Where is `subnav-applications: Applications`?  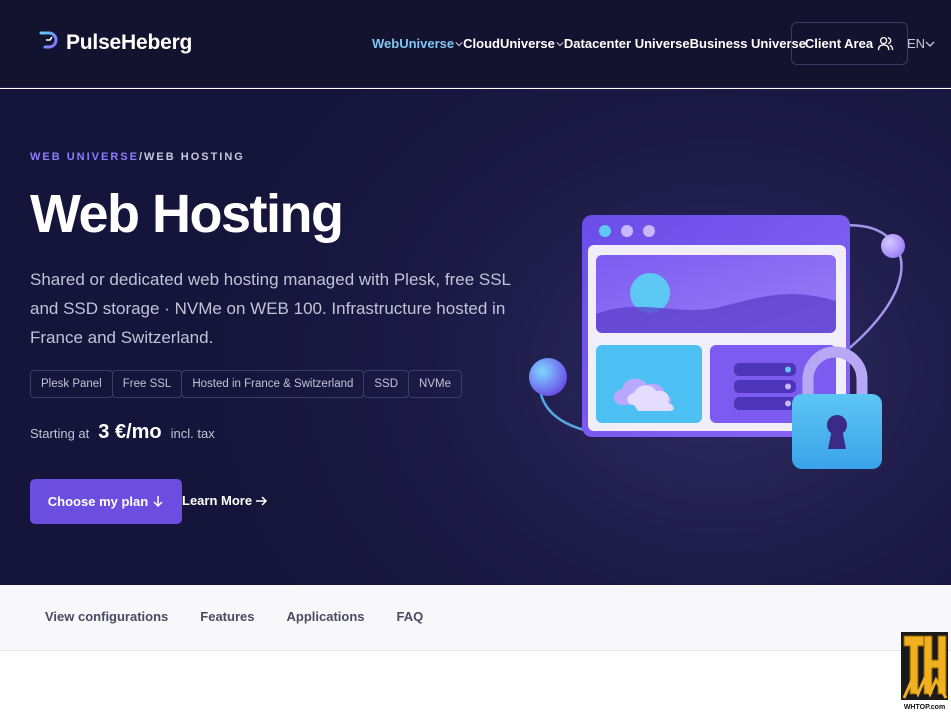
subnav-applications: Applications is located at coordinates (325, 616).